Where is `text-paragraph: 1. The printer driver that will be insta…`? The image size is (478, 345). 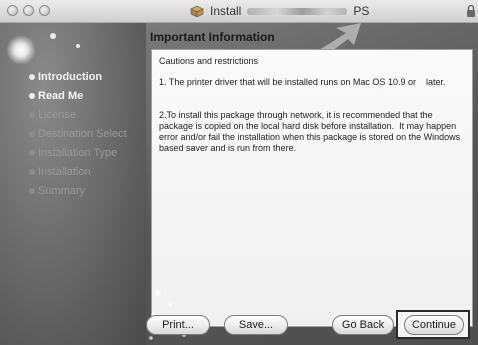 text-paragraph: 1. The printer driver that will be insta… is located at coordinates (302, 82).